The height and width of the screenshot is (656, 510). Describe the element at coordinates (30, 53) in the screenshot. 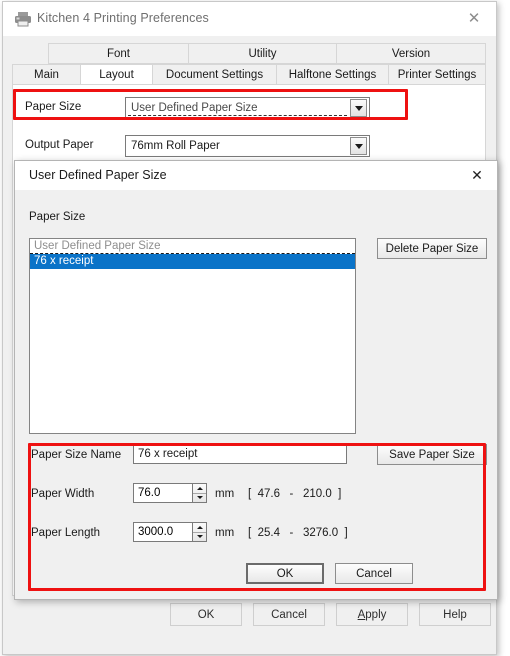

I see `tab-spacer` at that location.